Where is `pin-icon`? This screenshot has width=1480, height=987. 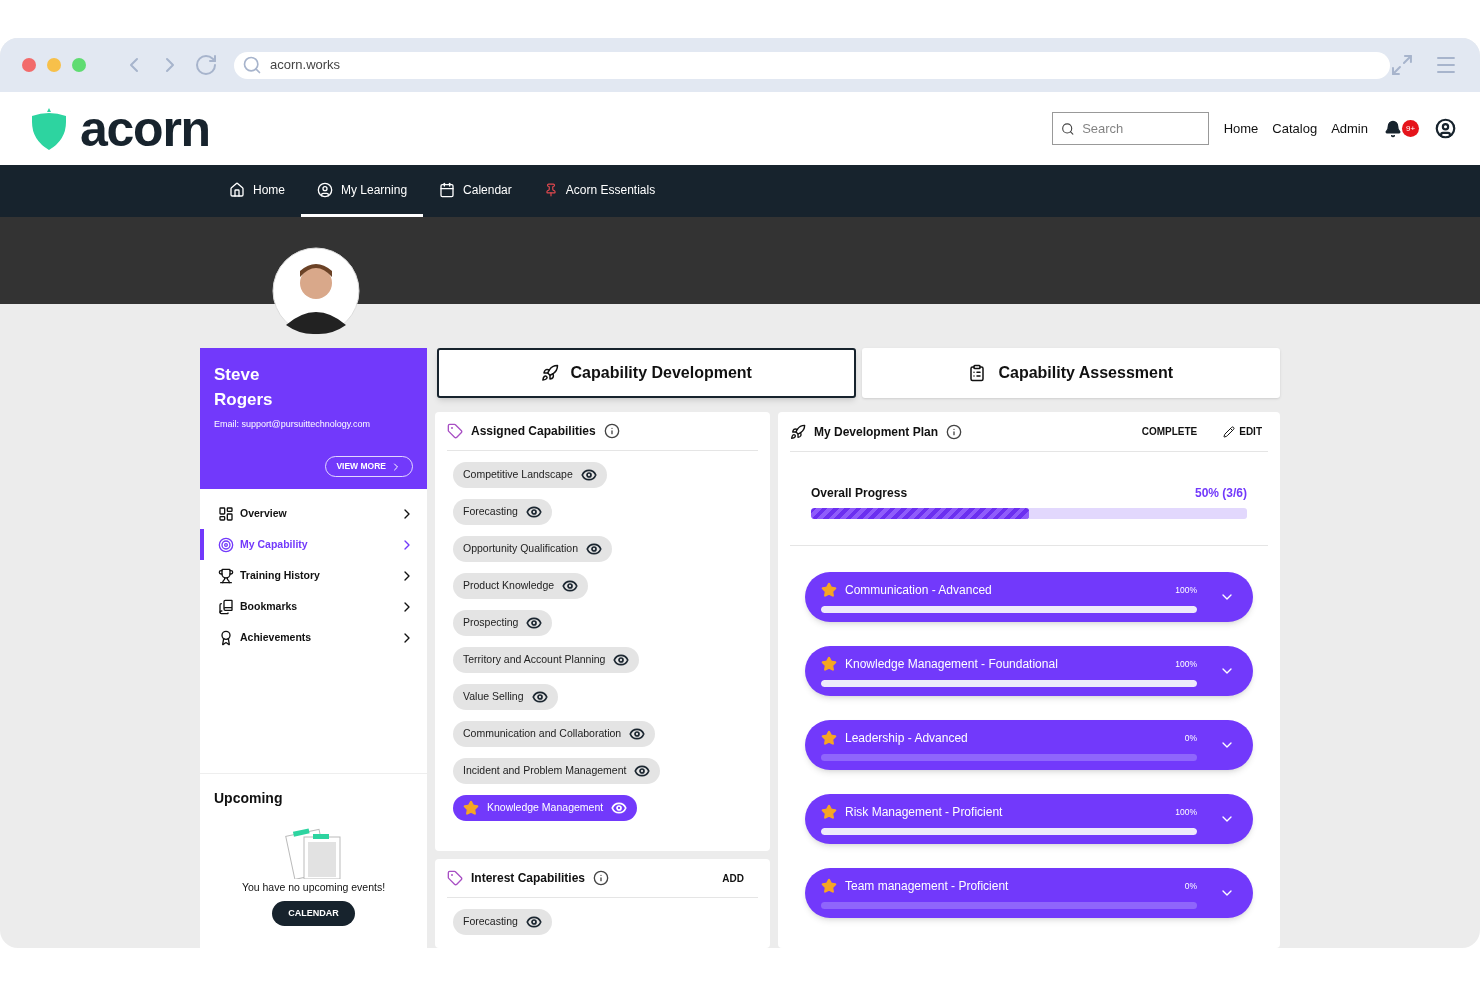 pin-icon is located at coordinates (550, 189).